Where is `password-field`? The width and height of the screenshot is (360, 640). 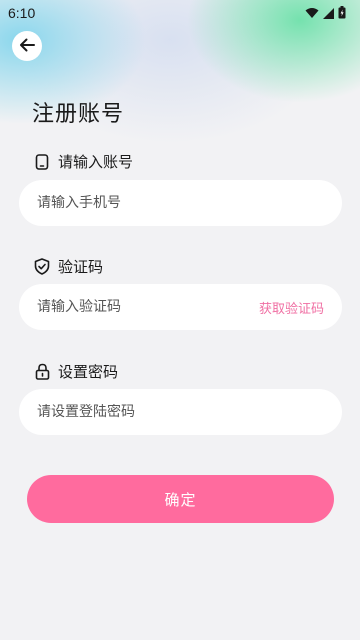
password-field is located at coordinates (180, 412).